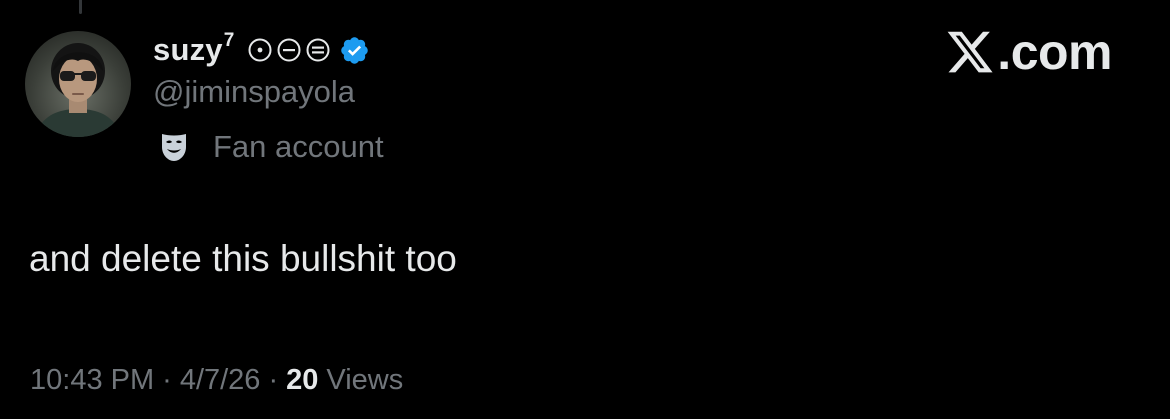 This screenshot has width=1170, height=419. I want to click on post-meta: 10:43 PM · 4/7/26 · 20 Views, so click(216, 380).